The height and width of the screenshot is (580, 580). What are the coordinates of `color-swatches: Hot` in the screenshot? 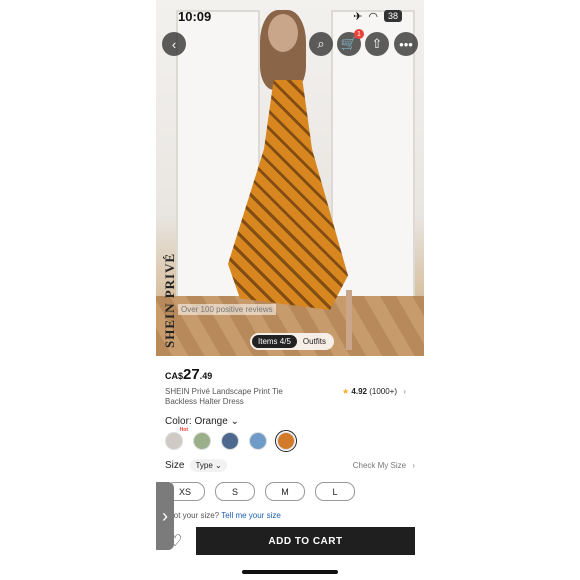 It's located at (231, 439).